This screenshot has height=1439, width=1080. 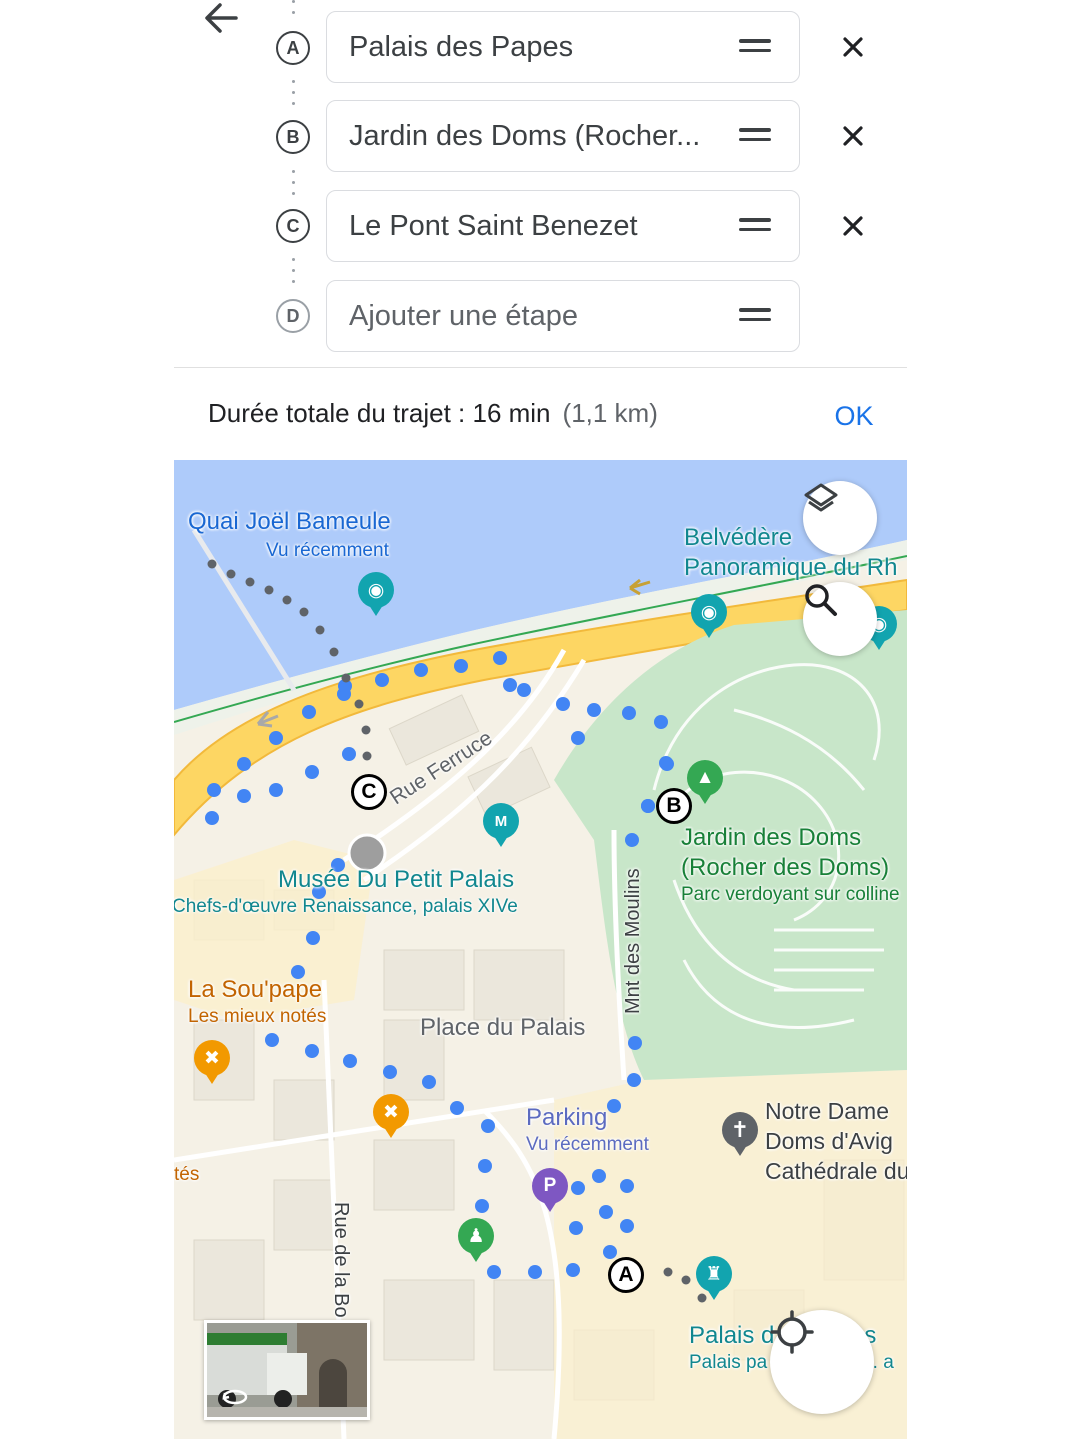 What do you see at coordinates (566, 1118) in the screenshot?
I see `poi-label-parking: Parking` at bounding box center [566, 1118].